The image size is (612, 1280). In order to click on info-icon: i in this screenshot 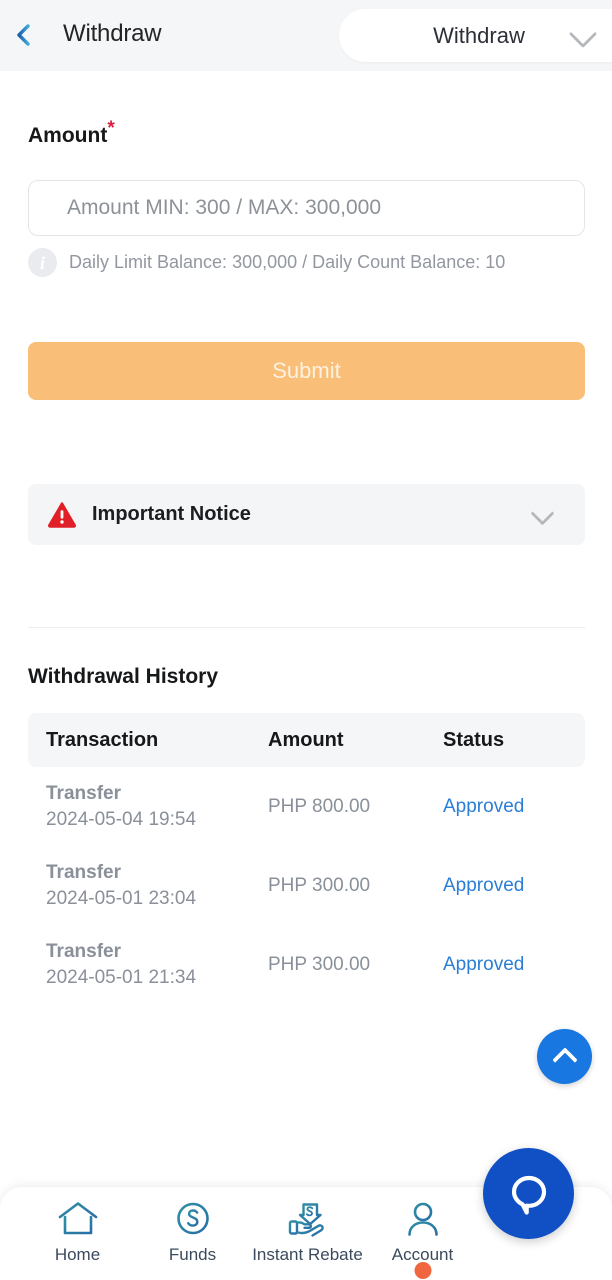, I will do `click(42, 262)`.